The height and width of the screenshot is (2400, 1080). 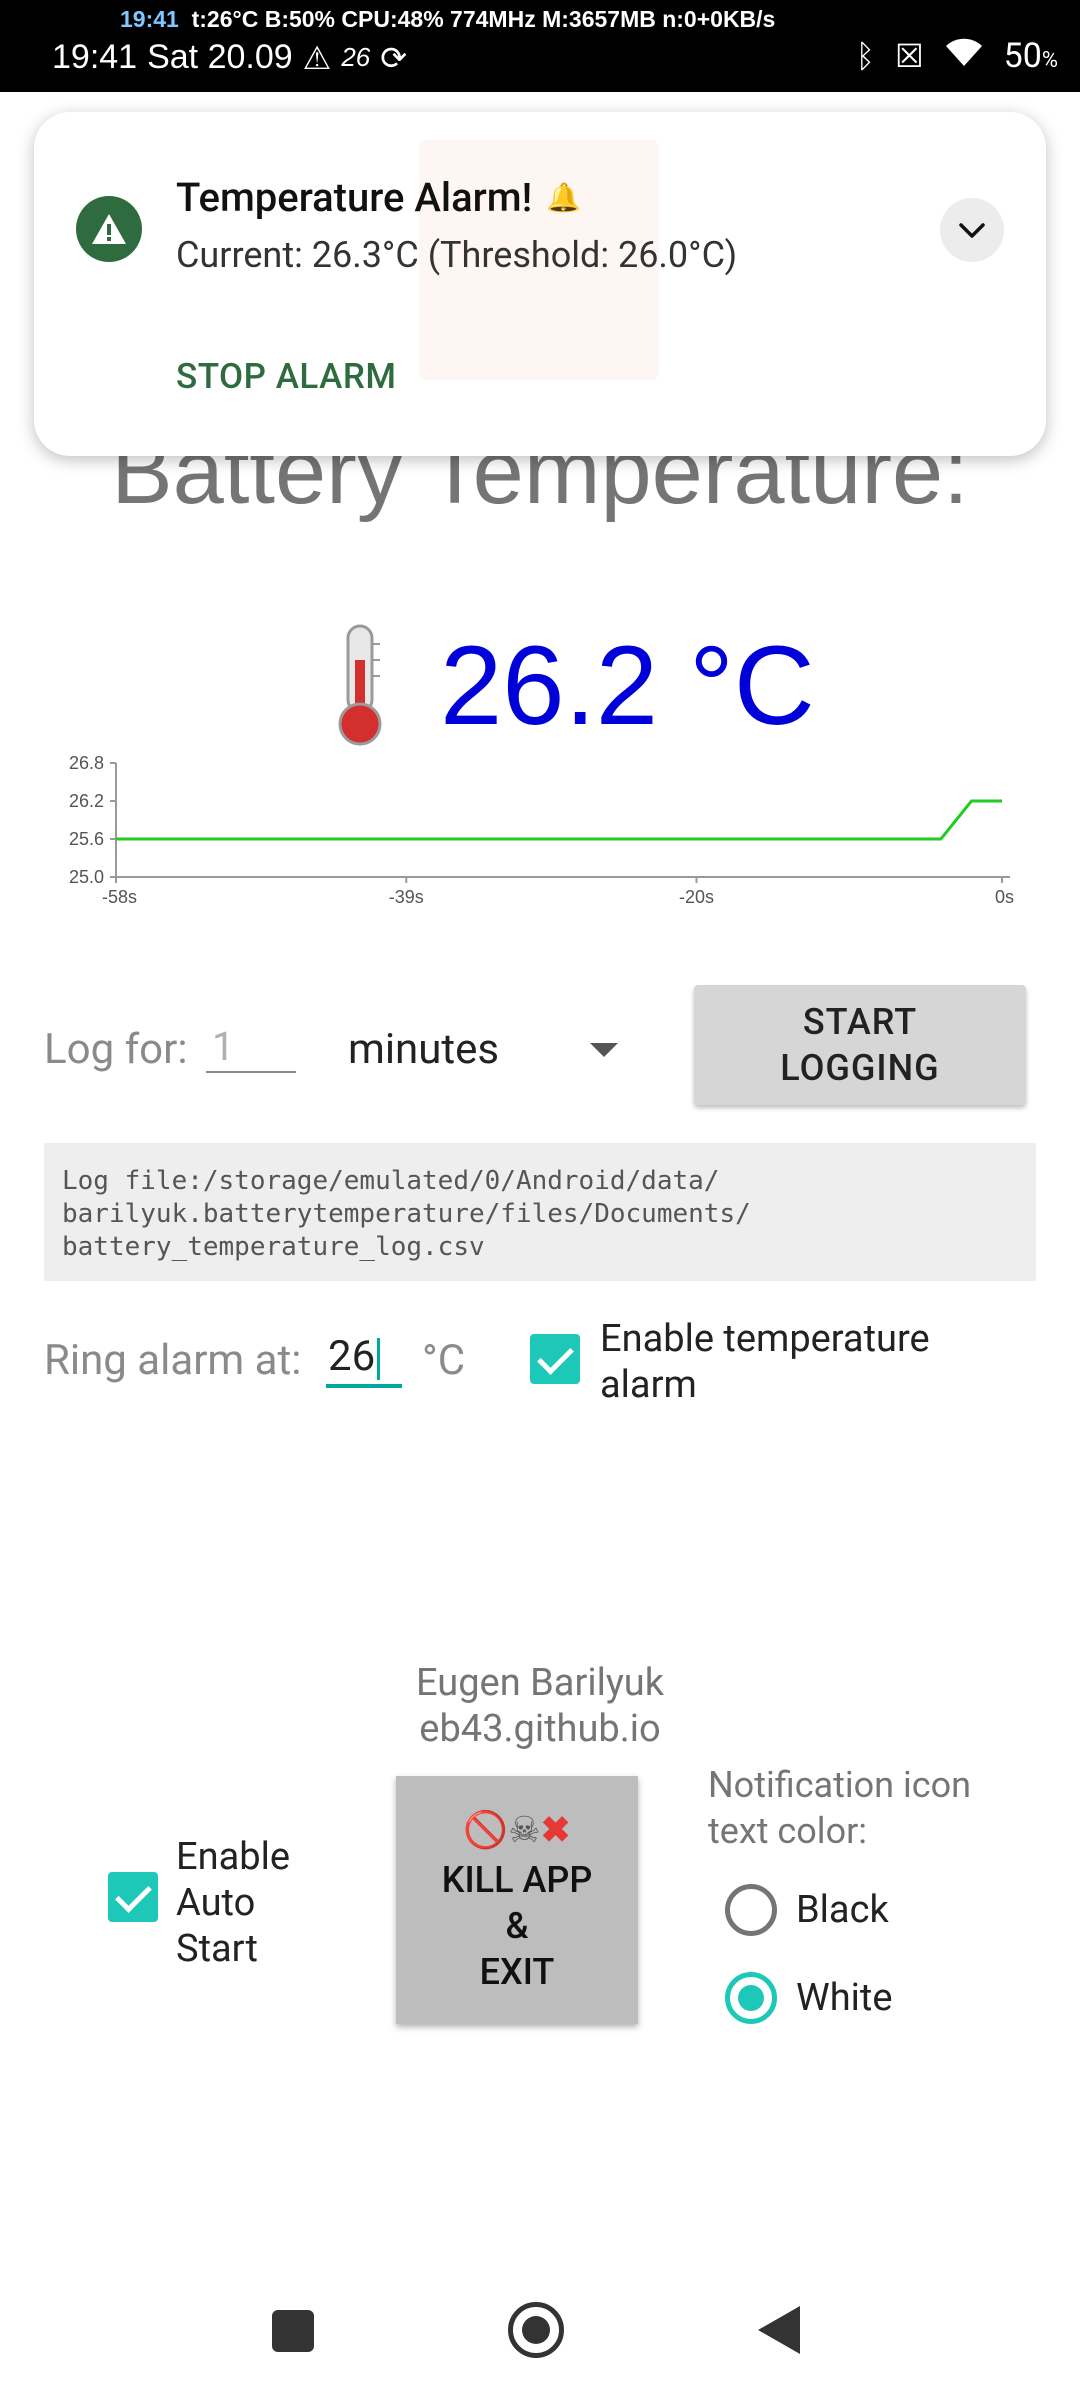 What do you see at coordinates (352, 1356) in the screenshot?
I see `alarm-threshold-value: 26` at bounding box center [352, 1356].